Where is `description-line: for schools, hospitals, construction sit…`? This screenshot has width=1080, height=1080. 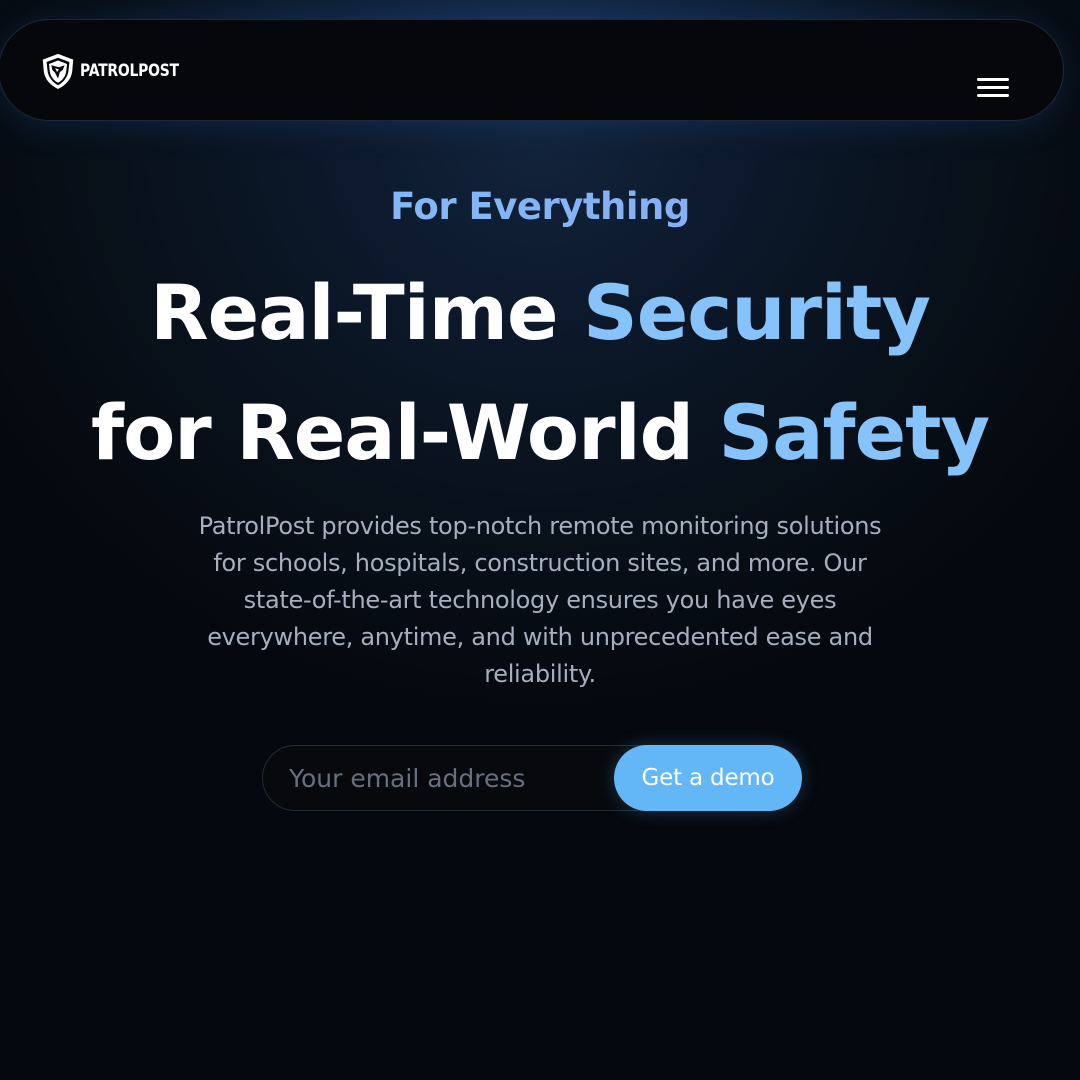 description-line: for schools, hospitals, construction sit… is located at coordinates (540, 563).